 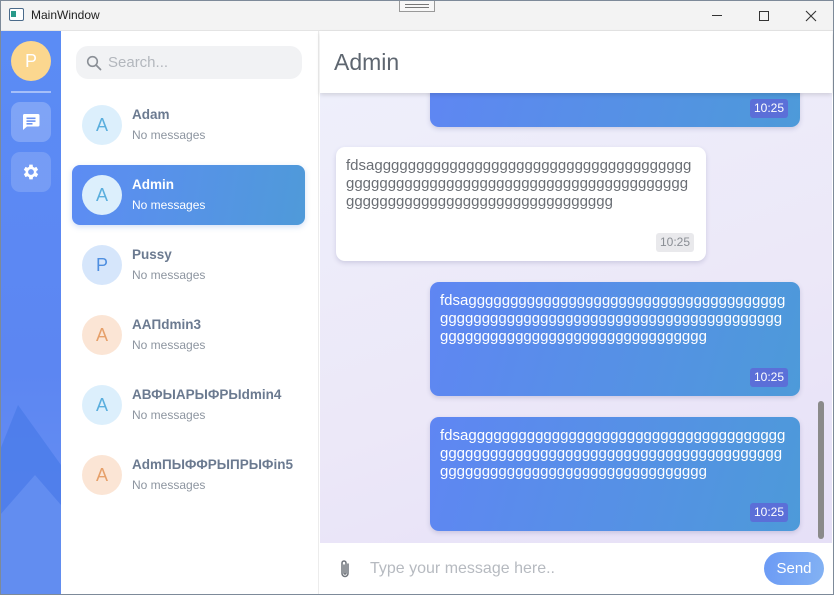 What do you see at coordinates (188, 475) in the screenshot?
I see `contact-item: A AdmПЫФФРЫПРЫФin5 No messages` at bounding box center [188, 475].